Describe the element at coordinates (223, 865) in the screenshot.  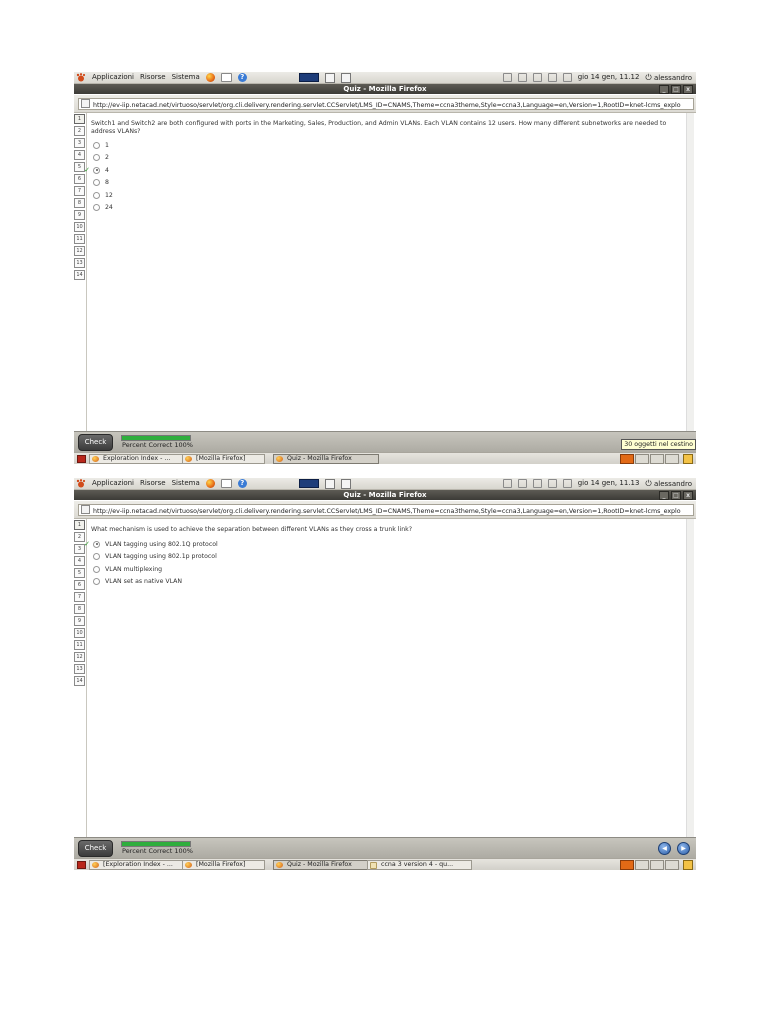
I see `task-mozilla-firefox: [Mozilla Firefox]` at that location.